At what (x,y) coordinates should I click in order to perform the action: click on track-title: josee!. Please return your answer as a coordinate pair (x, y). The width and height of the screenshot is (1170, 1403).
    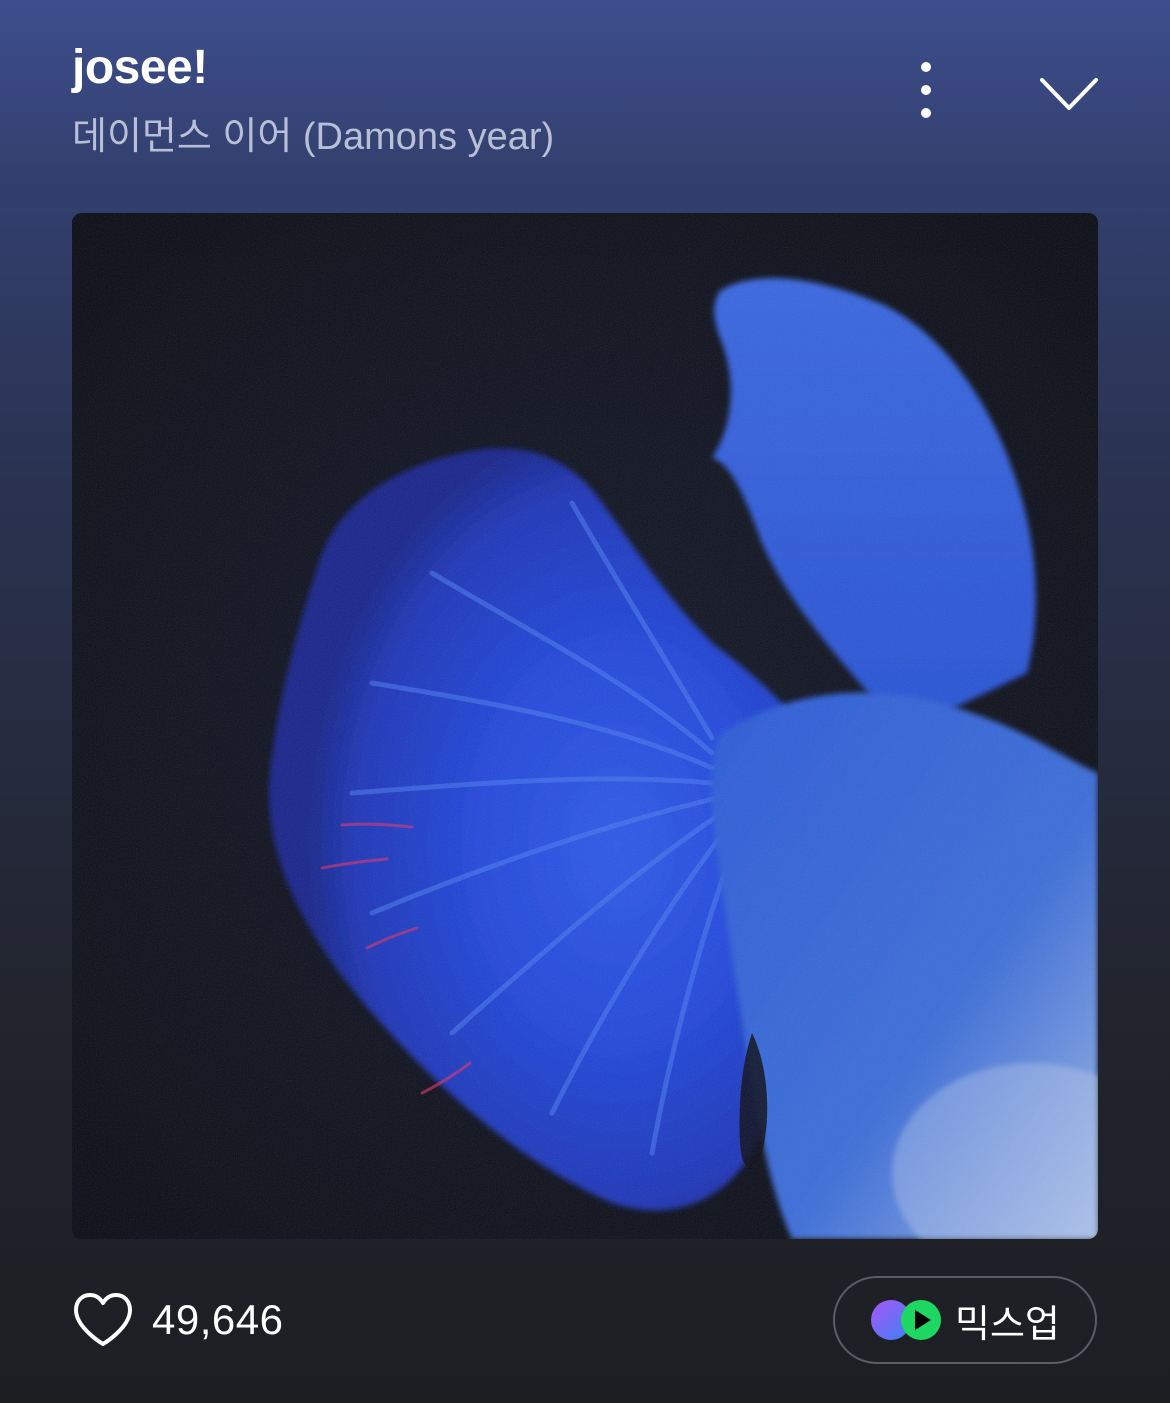
    Looking at the image, I should click on (140, 67).